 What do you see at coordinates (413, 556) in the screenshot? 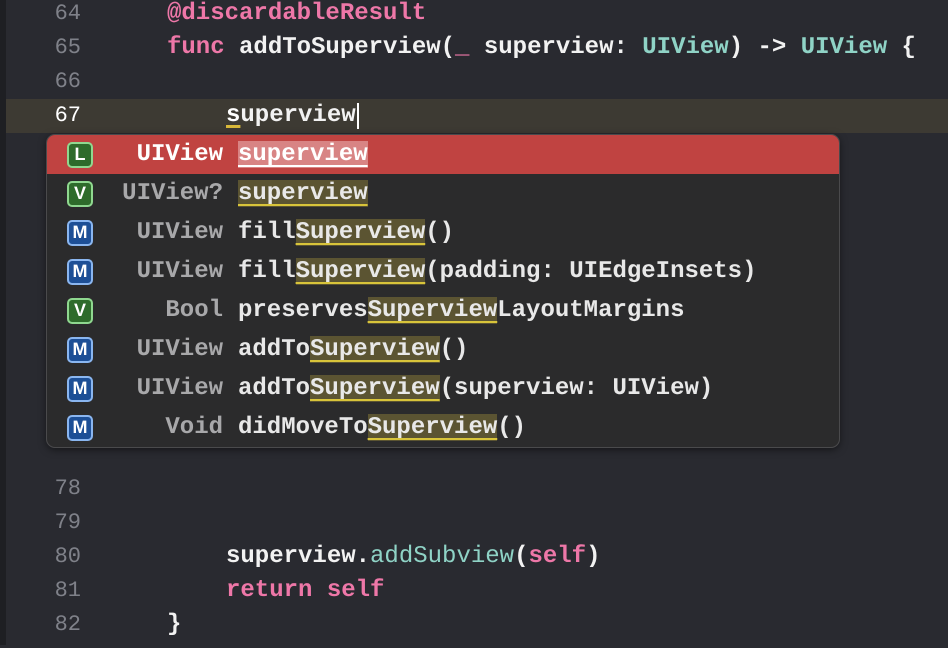
I see `code-line: superview.addSubview(self)` at bounding box center [413, 556].